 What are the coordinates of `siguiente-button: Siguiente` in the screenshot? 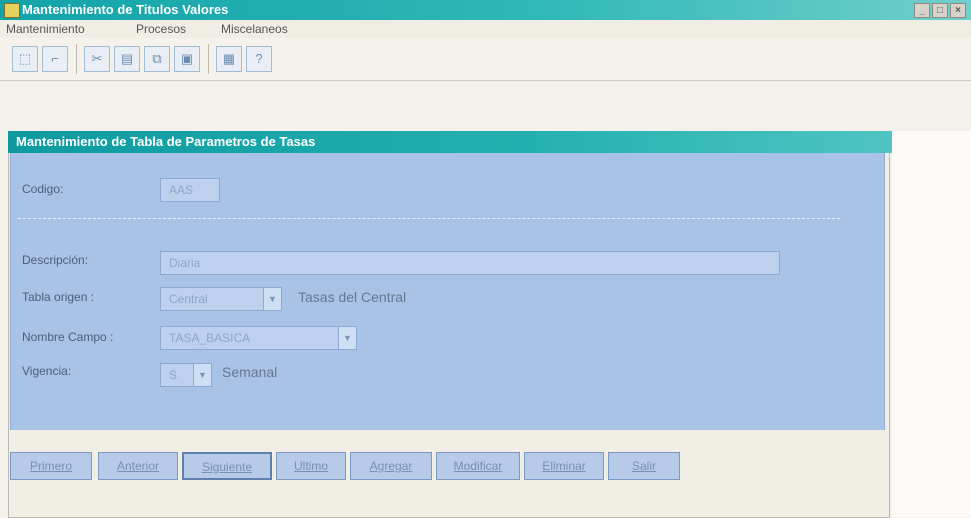 It's located at (227, 466).